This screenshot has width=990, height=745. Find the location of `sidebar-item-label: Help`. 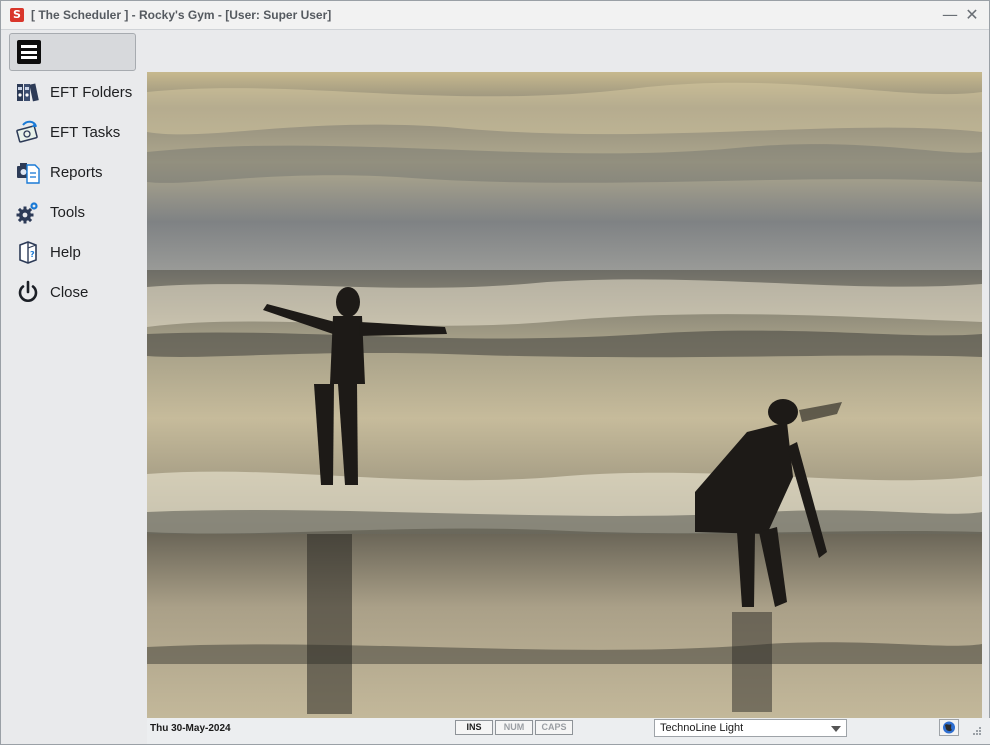

sidebar-item-label: Help is located at coordinates (65, 252).